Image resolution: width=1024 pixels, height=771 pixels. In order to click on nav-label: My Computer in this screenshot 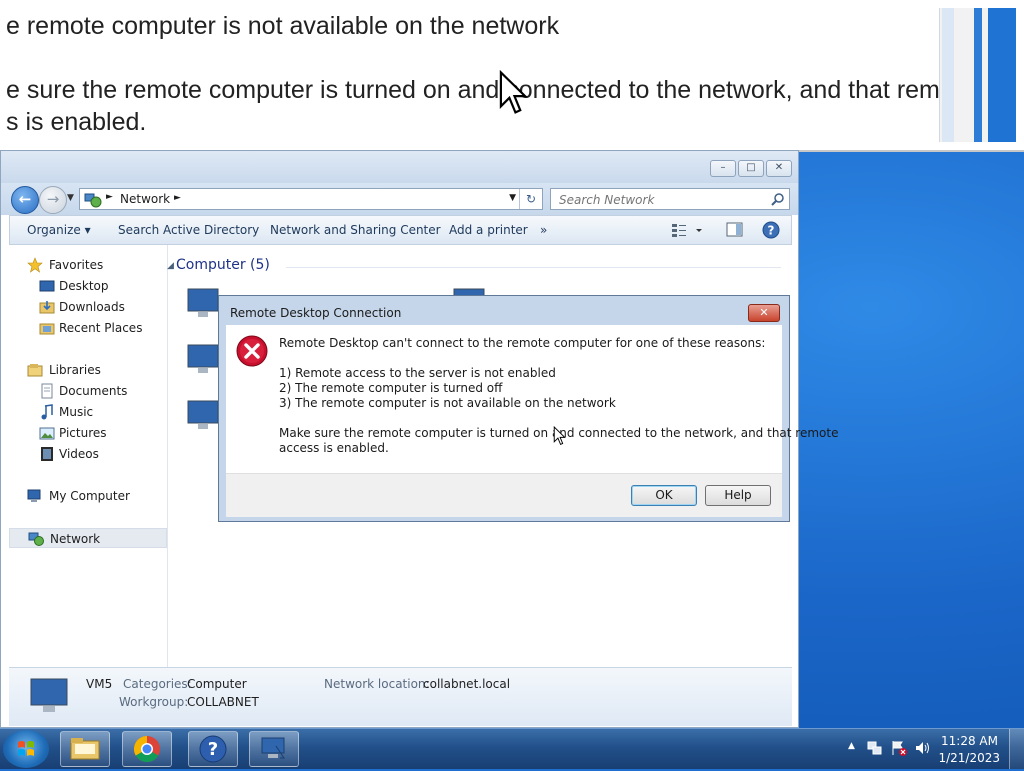, I will do `click(89, 496)`.